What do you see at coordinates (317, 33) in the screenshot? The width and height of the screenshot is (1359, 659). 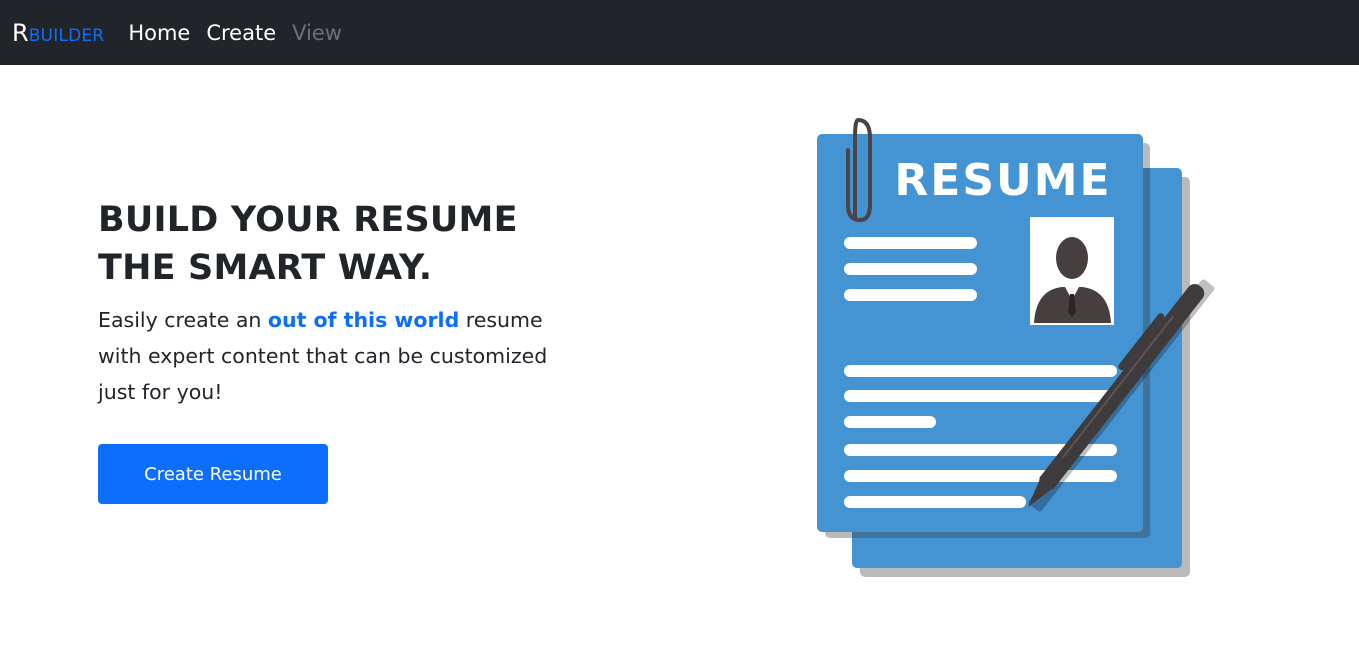 I see `nav-link-view: View` at bounding box center [317, 33].